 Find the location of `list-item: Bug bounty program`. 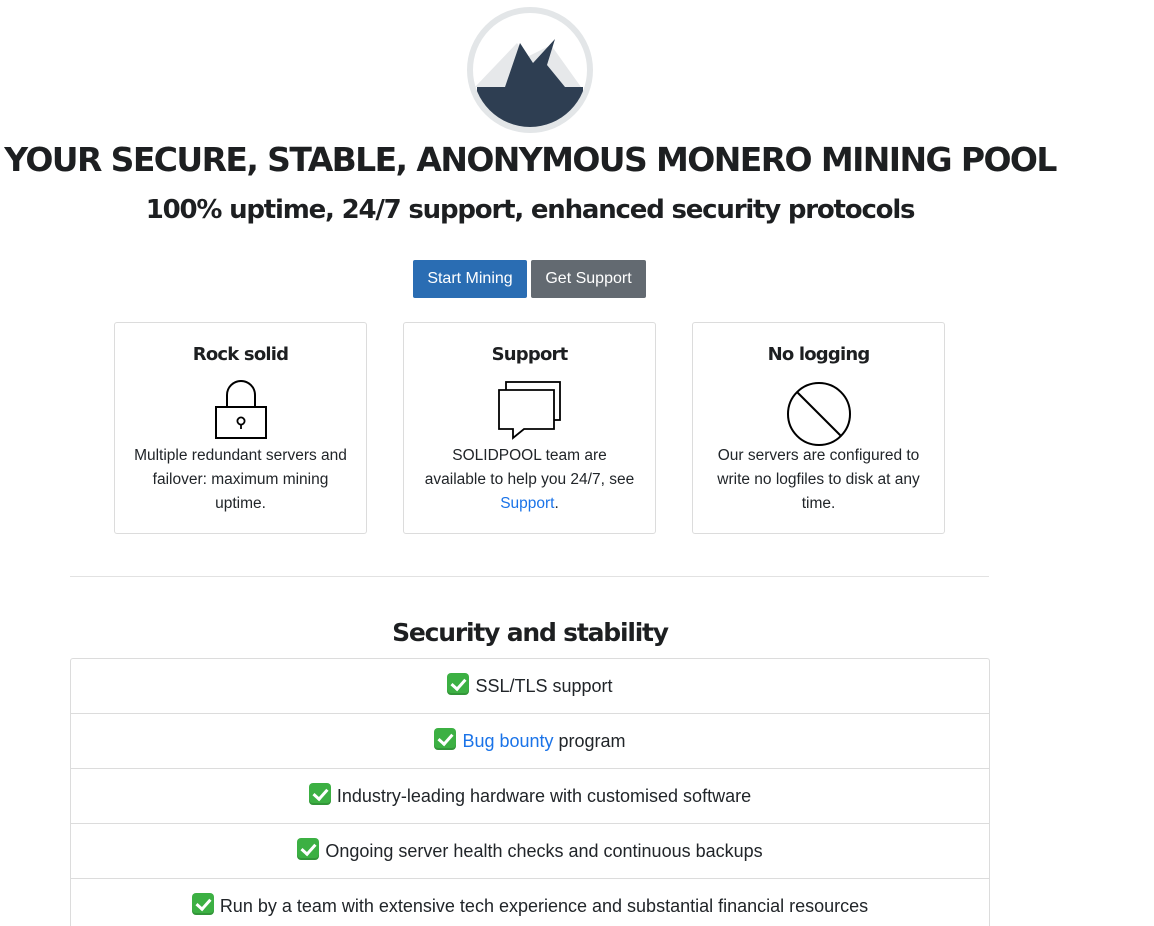

list-item: Bug bounty program is located at coordinates (530, 741).